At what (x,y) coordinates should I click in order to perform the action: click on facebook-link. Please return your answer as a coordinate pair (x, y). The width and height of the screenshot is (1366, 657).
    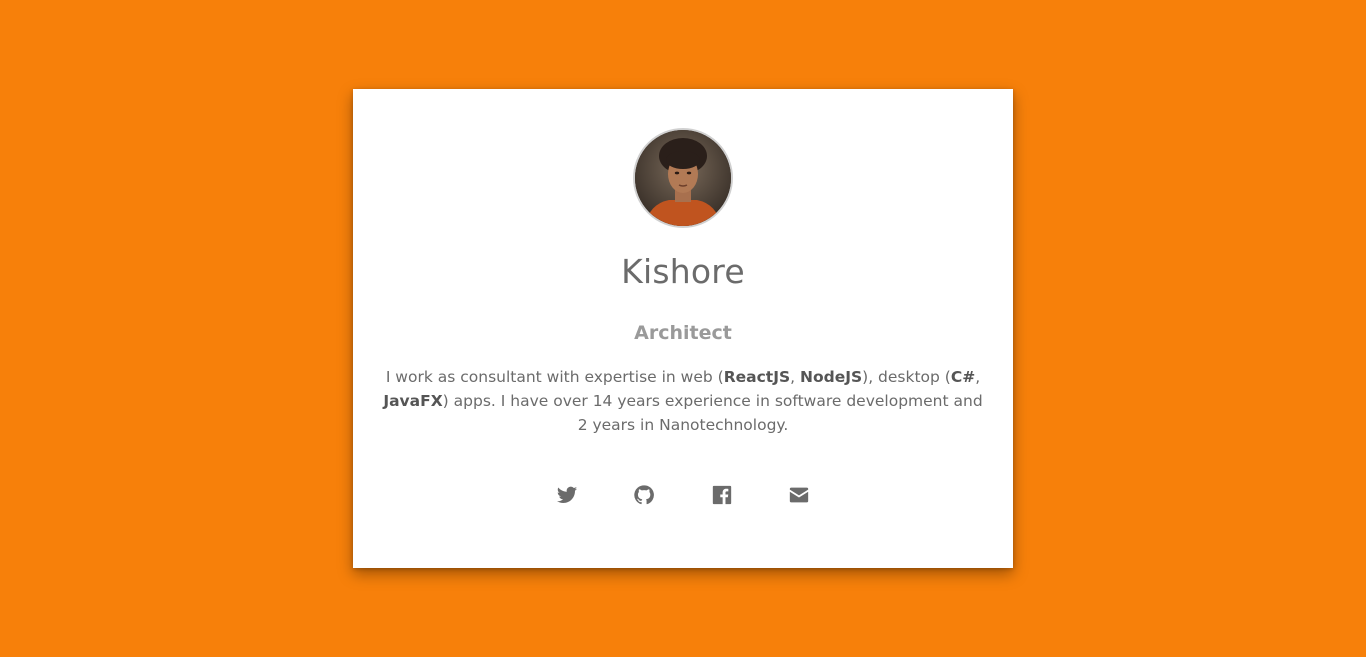
    Looking at the image, I should click on (722, 495).